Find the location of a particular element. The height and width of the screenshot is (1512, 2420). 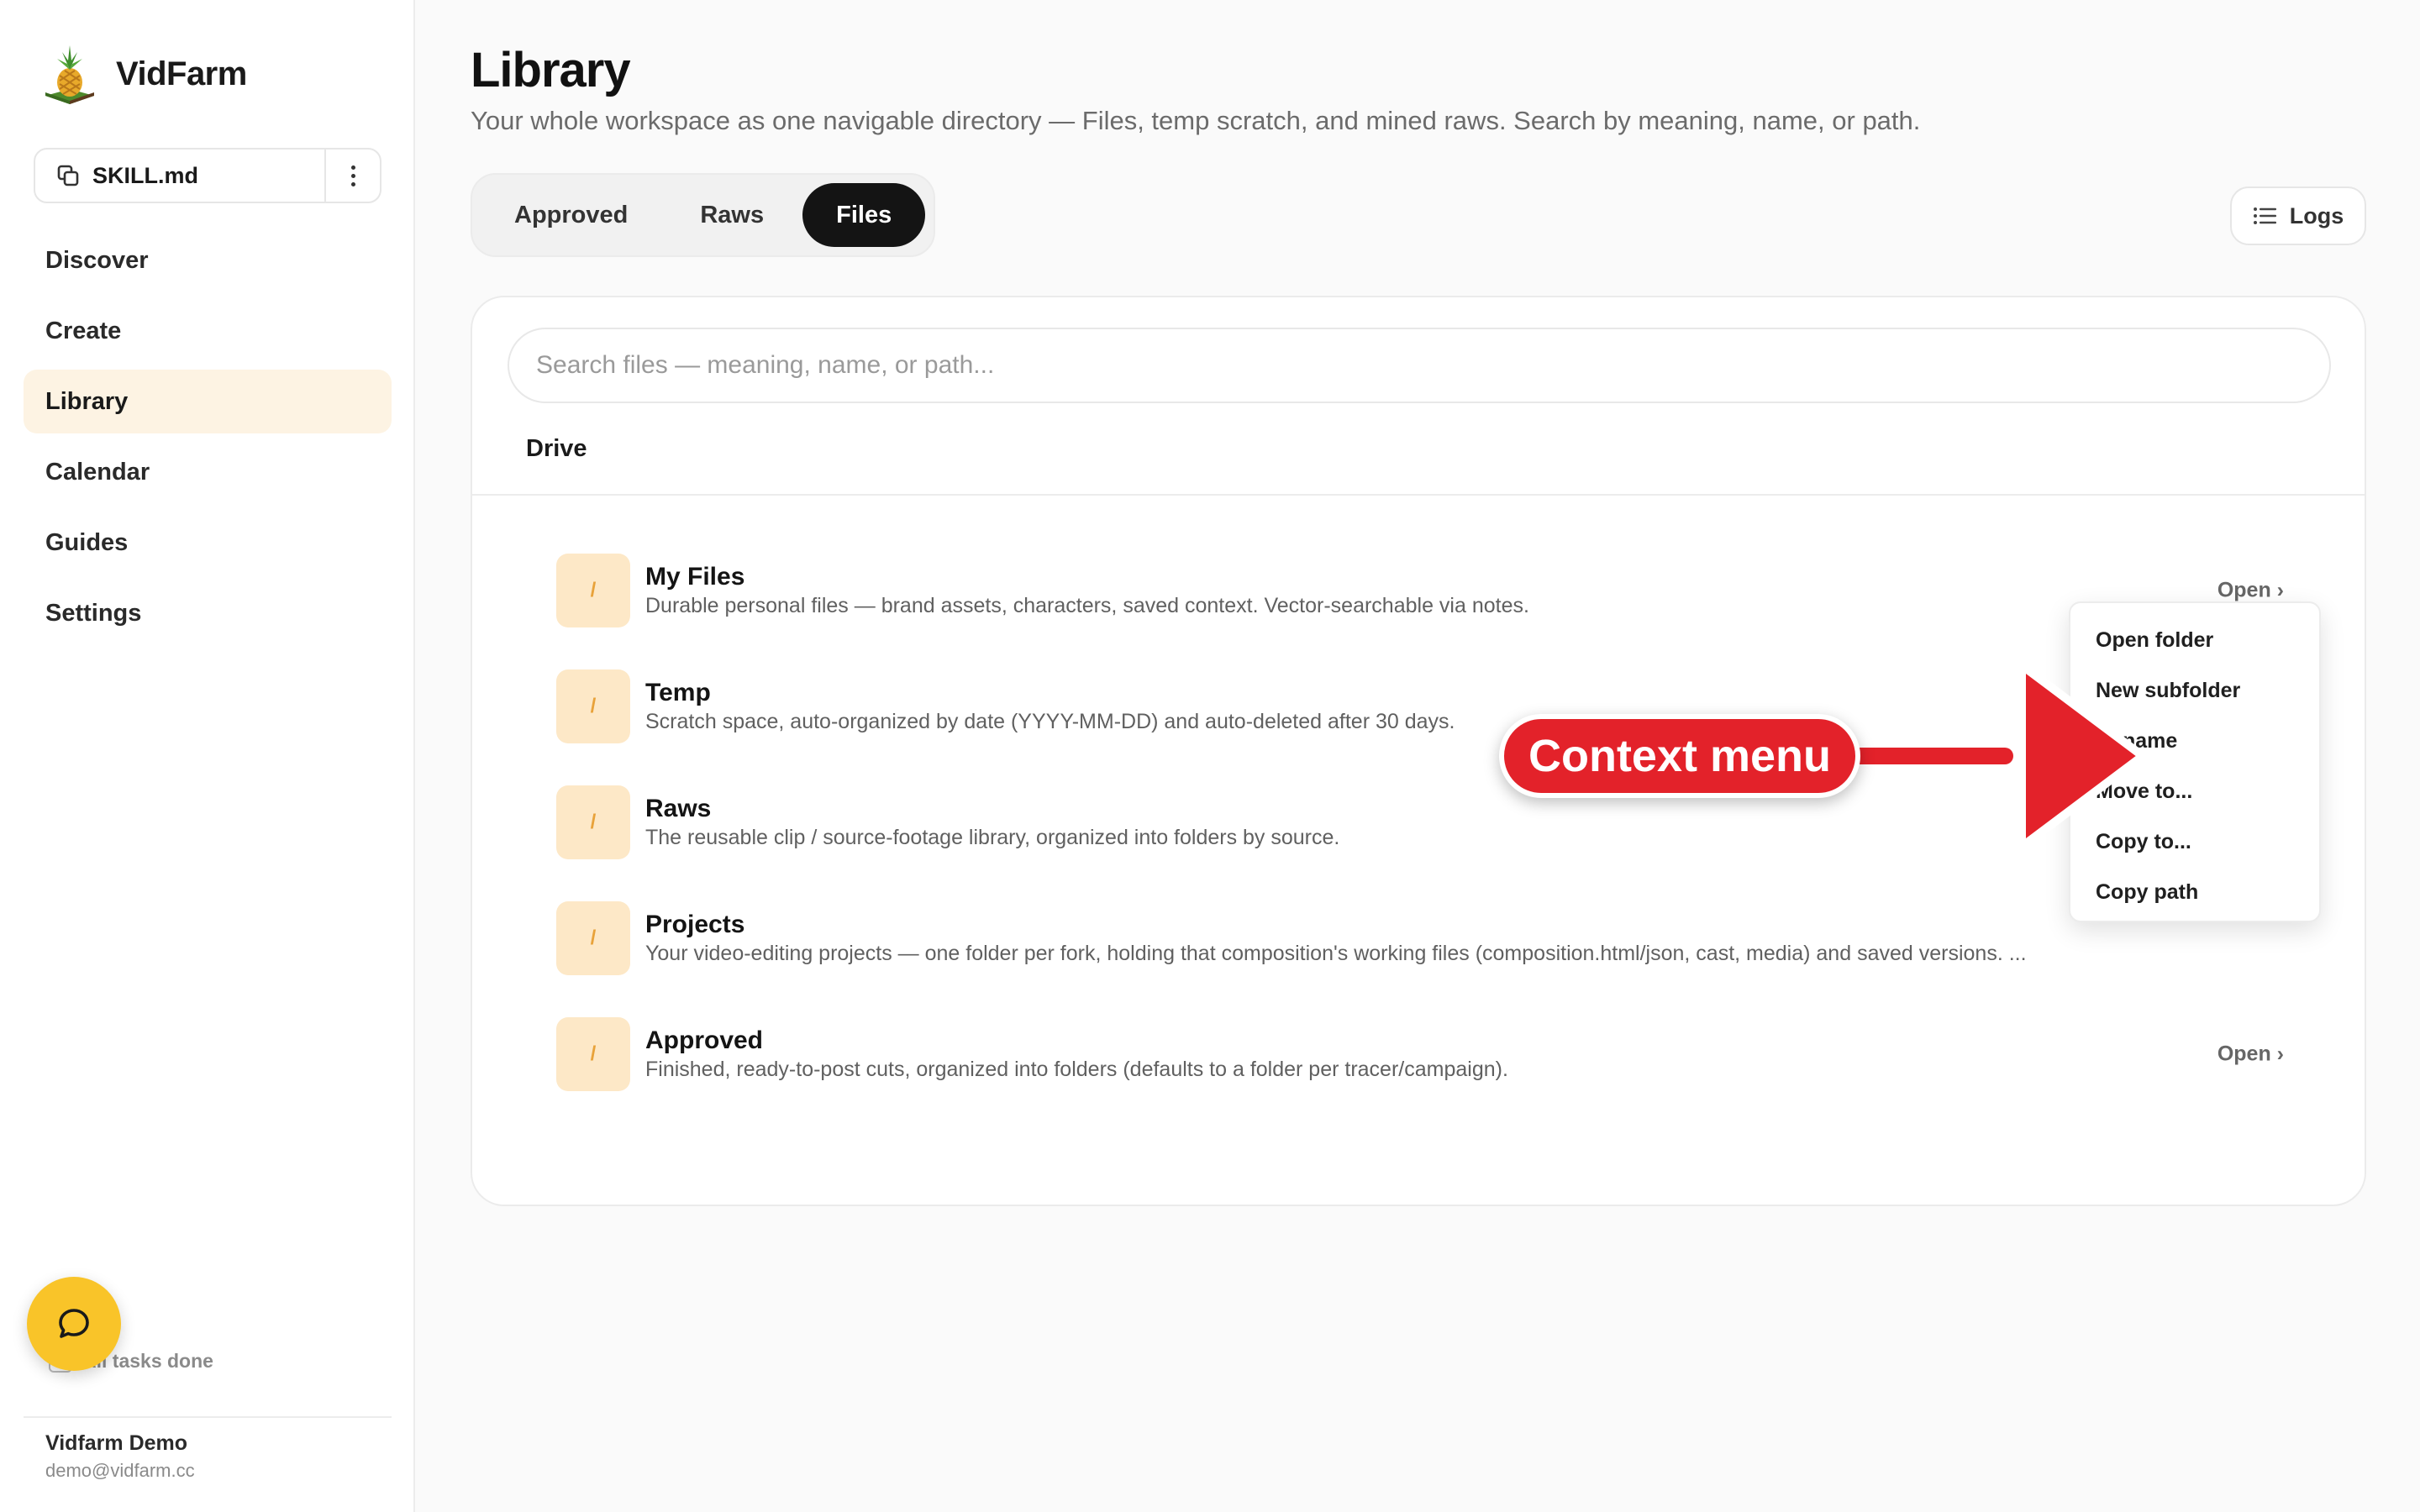

chat-button is located at coordinates (74, 1324).